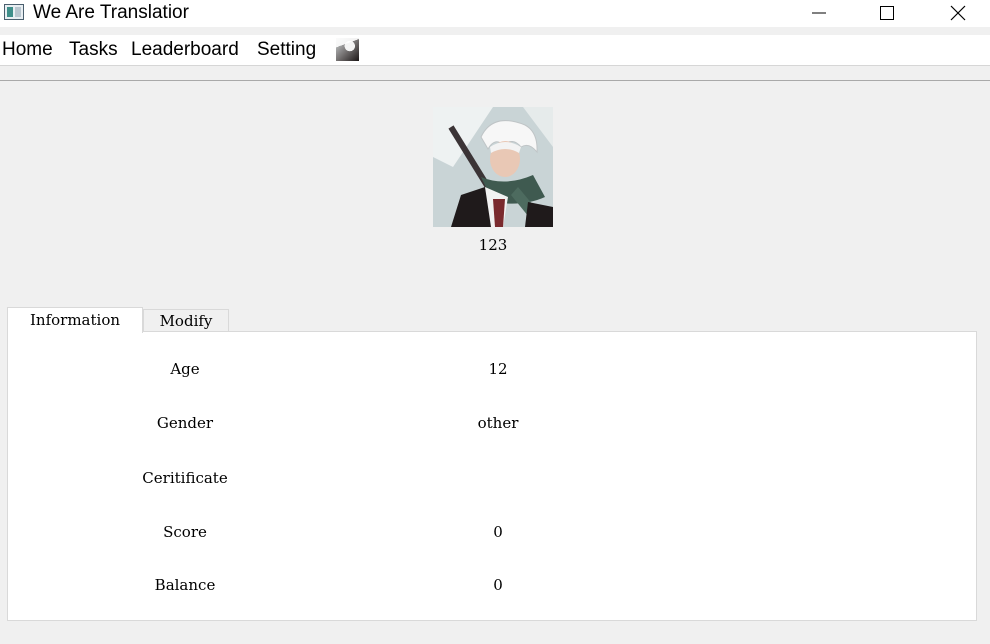 The height and width of the screenshot is (644, 990). I want to click on gender-label: Gender, so click(185, 423).